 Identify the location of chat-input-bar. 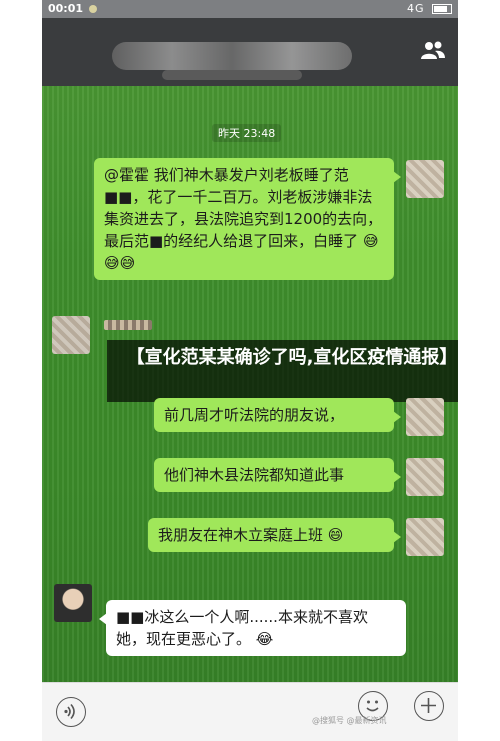
(250, 711).